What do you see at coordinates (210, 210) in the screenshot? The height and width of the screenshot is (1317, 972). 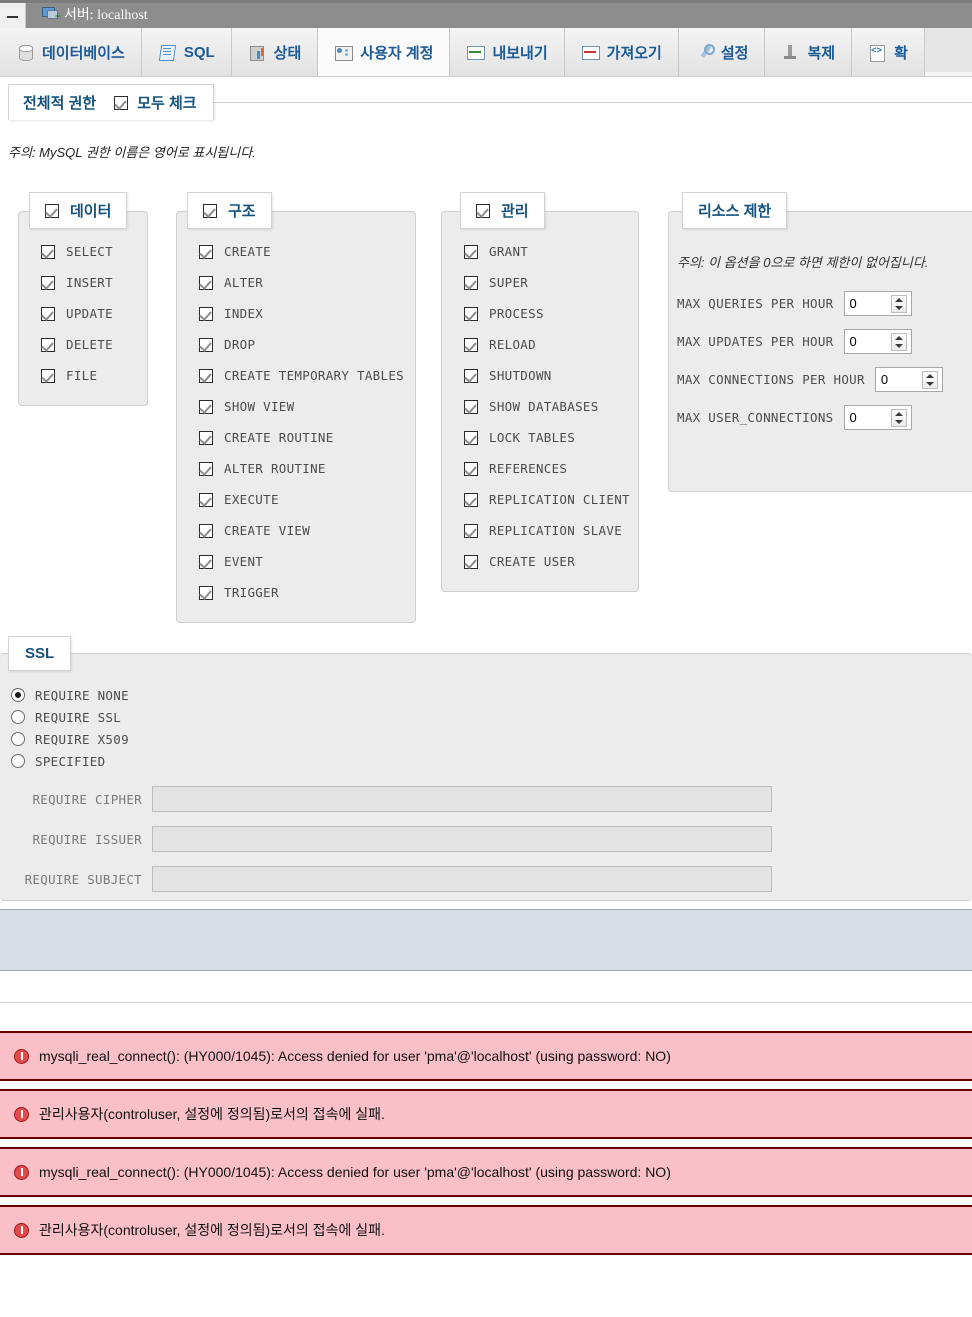 I see `fieldset-structure-checkbox` at bounding box center [210, 210].